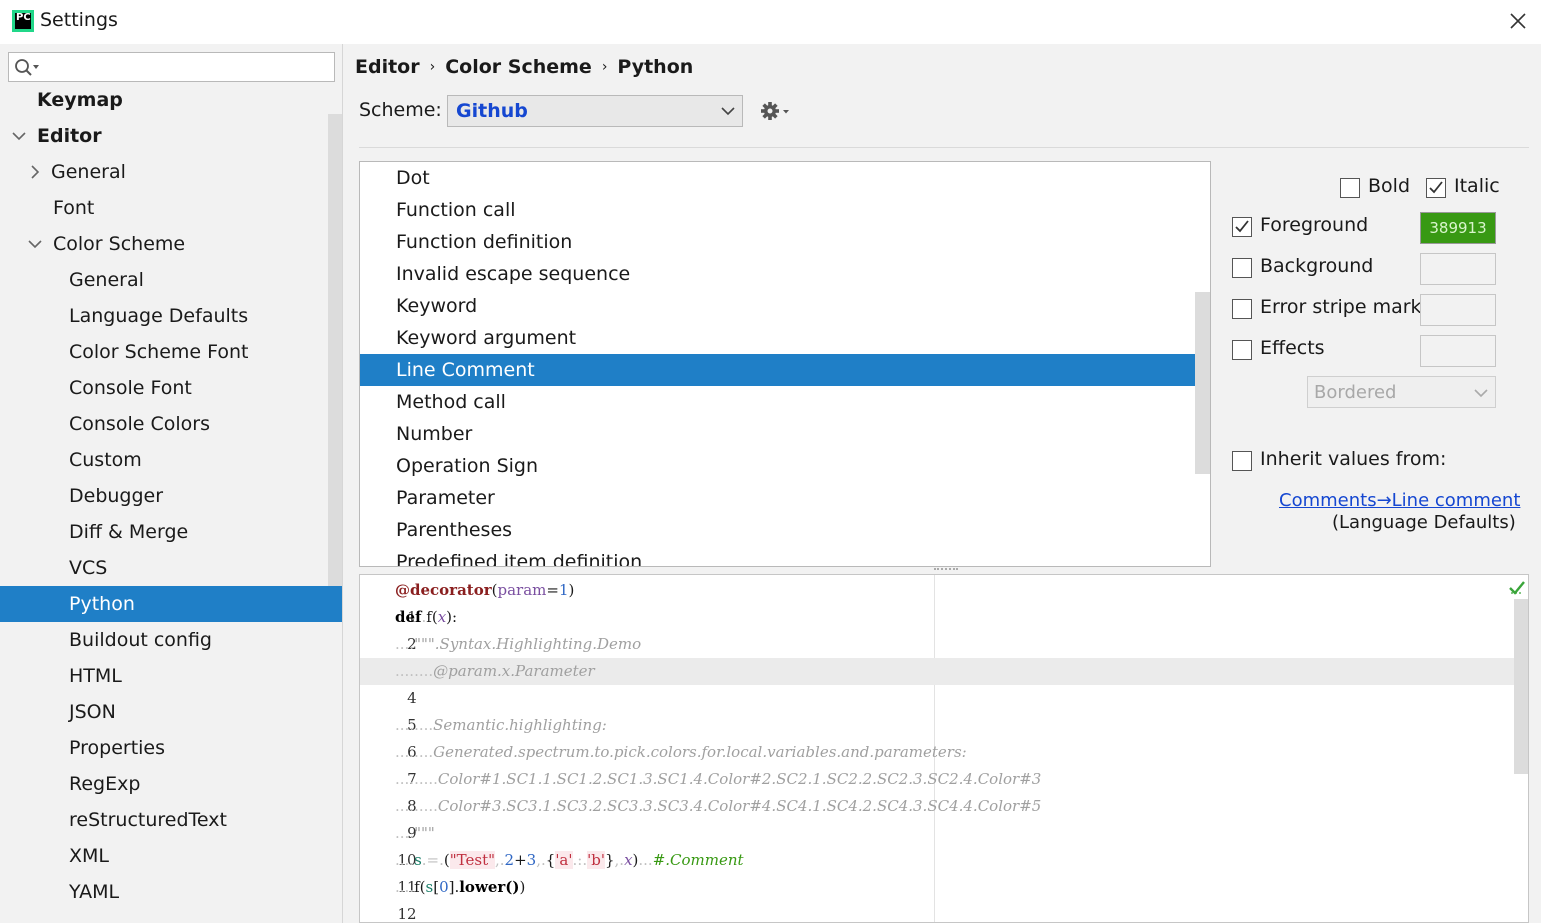 Image resolution: width=1541 pixels, height=923 pixels. I want to click on effects-color-swatch, so click(1458, 351).